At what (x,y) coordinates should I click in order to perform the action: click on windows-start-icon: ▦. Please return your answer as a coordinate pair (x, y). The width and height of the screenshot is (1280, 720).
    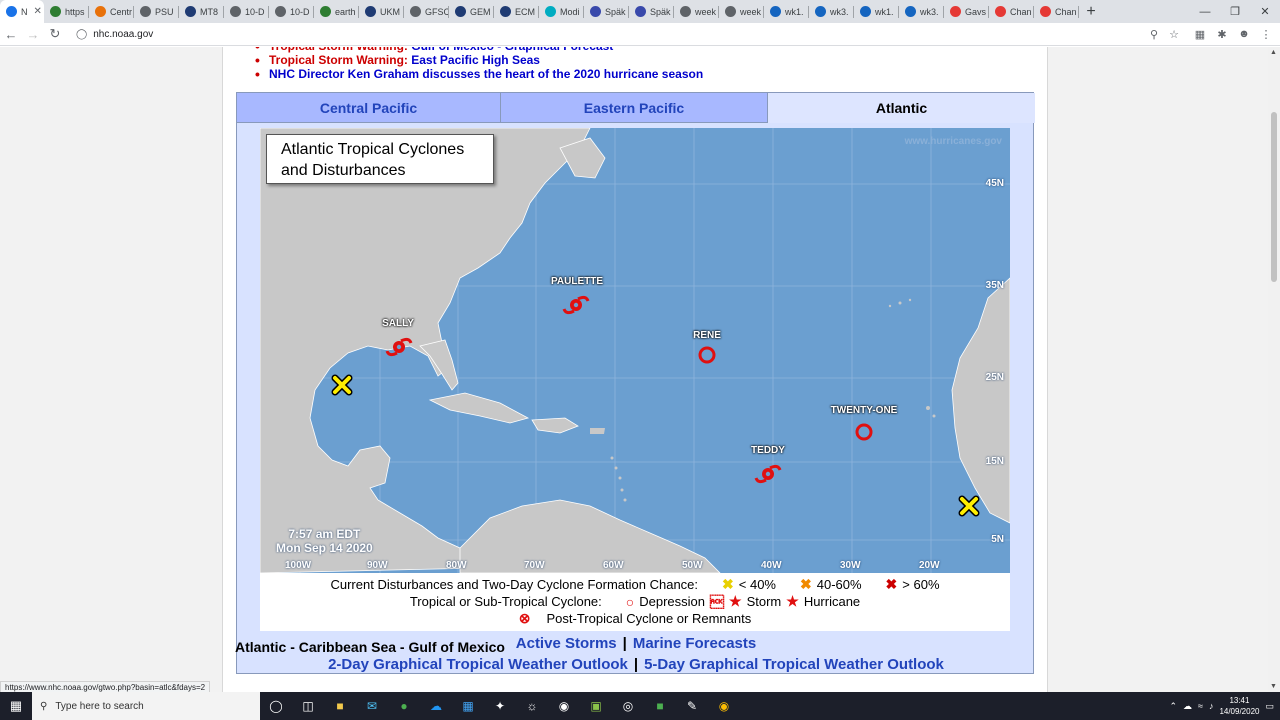
    Looking at the image, I should click on (16, 706).